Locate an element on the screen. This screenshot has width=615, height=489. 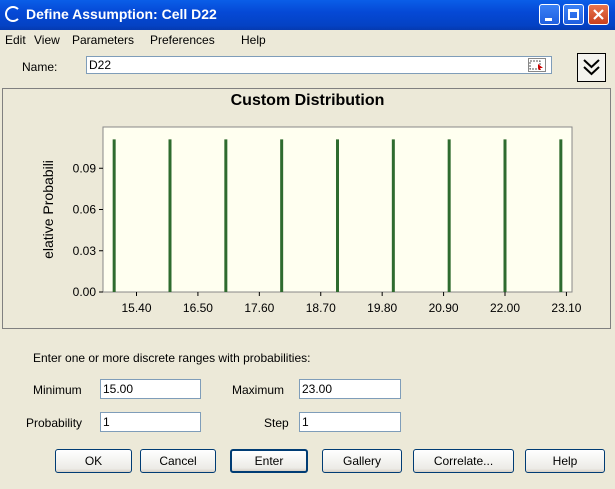
gallery-button: Gallery is located at coordinates (362, 461).